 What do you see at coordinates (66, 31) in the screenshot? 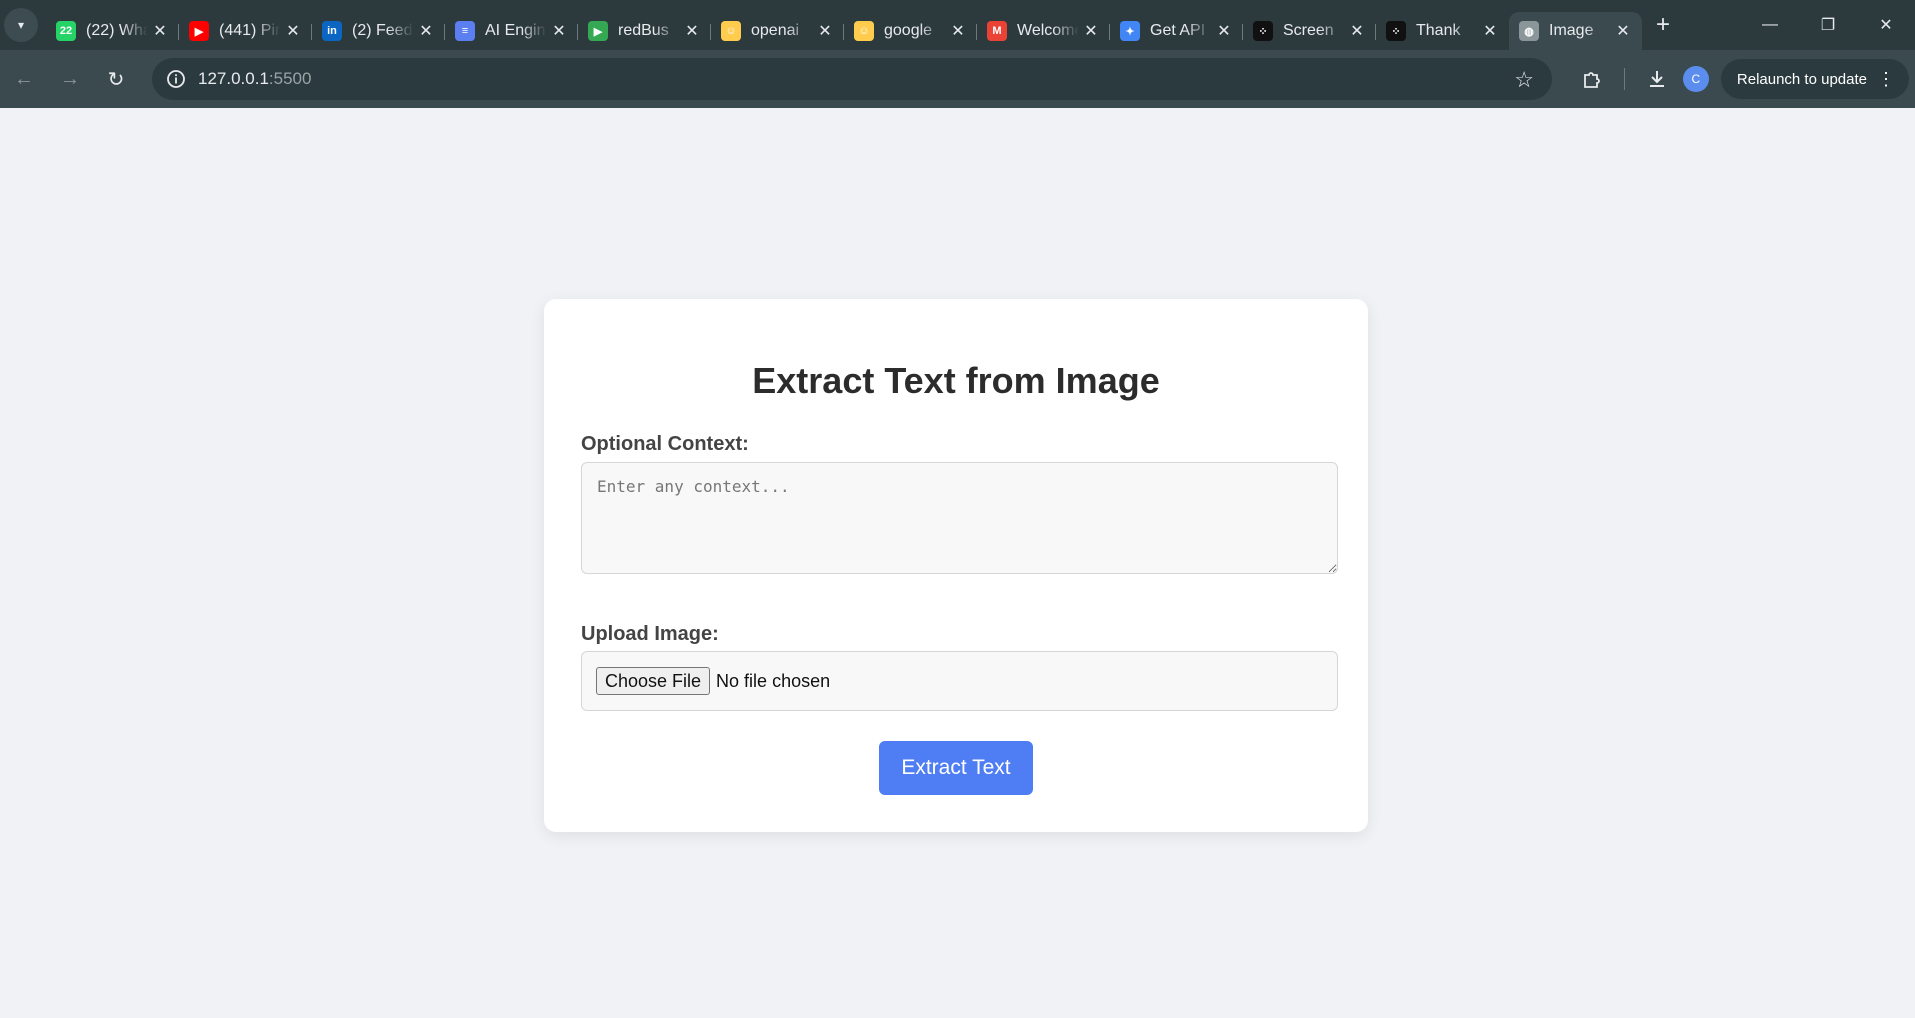
I see `whatsapp-icon: 22` at bounding box center [66, 31].